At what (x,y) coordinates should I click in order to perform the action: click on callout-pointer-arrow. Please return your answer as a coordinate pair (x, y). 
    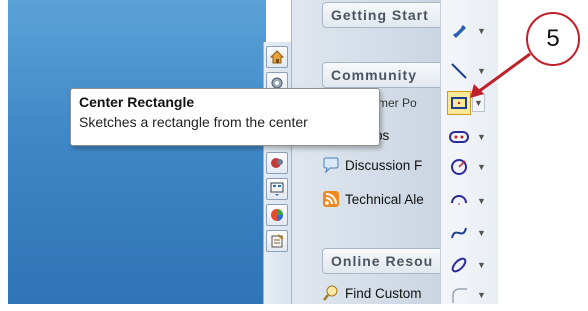
    Looking at the image, I should click on (500, 75).